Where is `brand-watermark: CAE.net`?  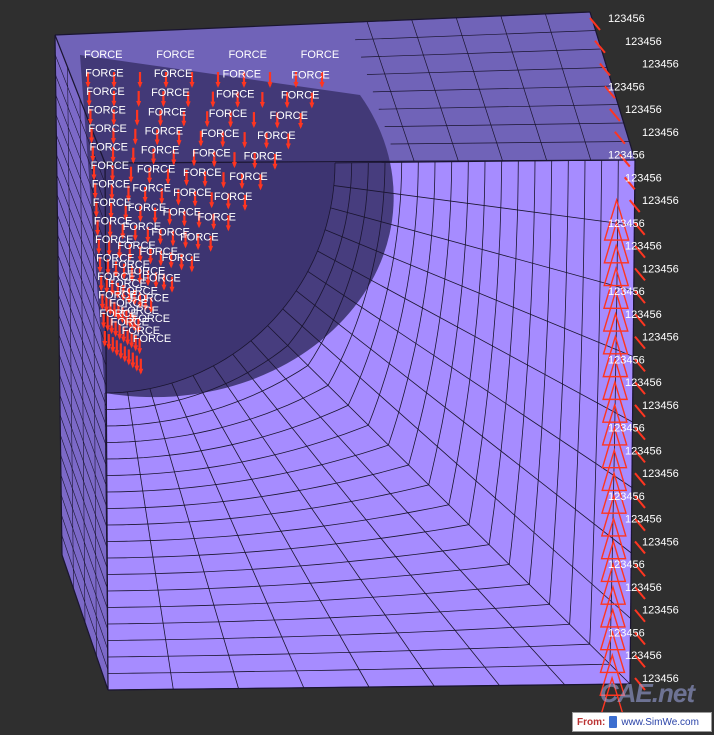 brand-watermark: CAE.net is located at coordinates (647, 693).